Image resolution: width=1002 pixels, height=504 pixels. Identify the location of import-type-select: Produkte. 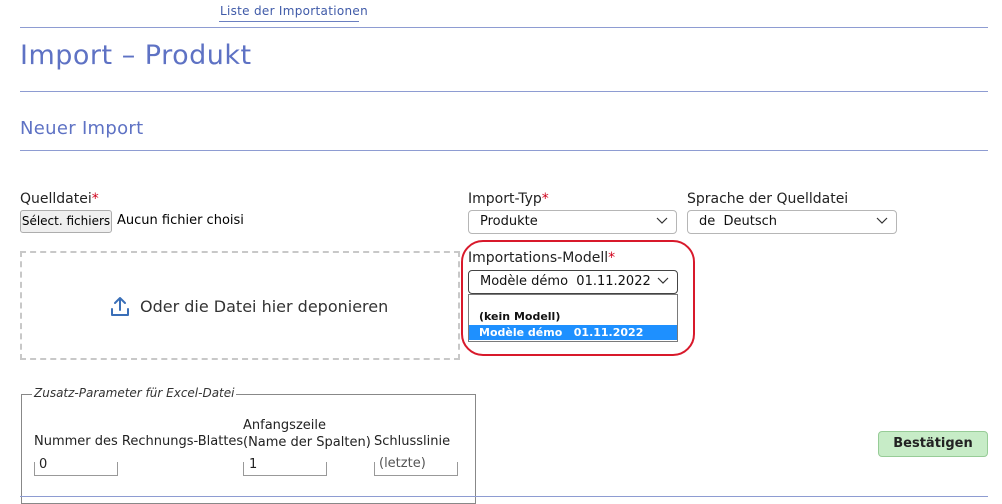
(572, 222).